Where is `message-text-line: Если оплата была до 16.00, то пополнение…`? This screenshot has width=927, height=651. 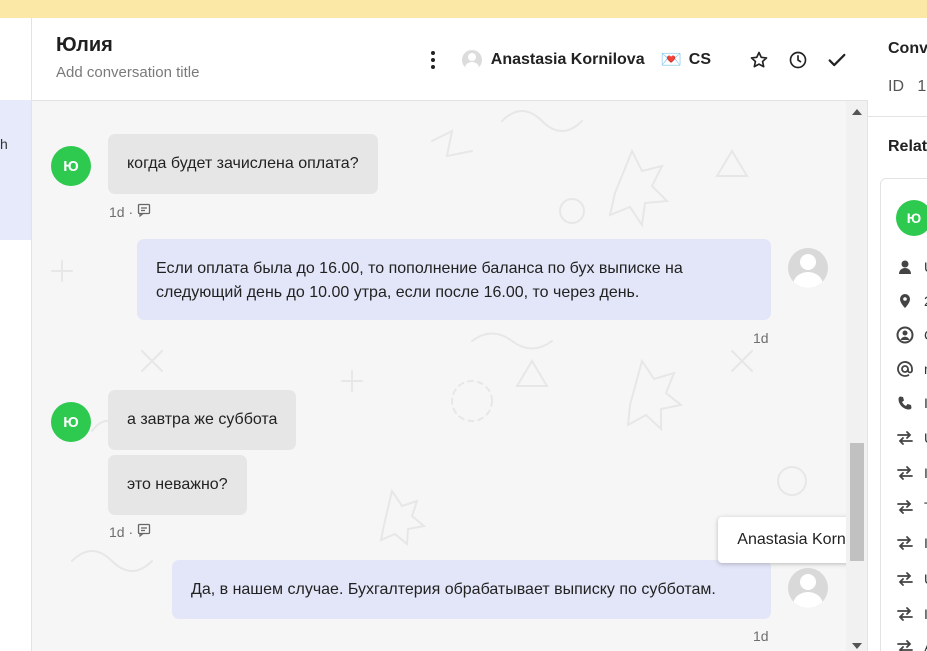 message-text-line: Если оплата была до 16.00, то пополнение… is located at coordinates (419, 268).